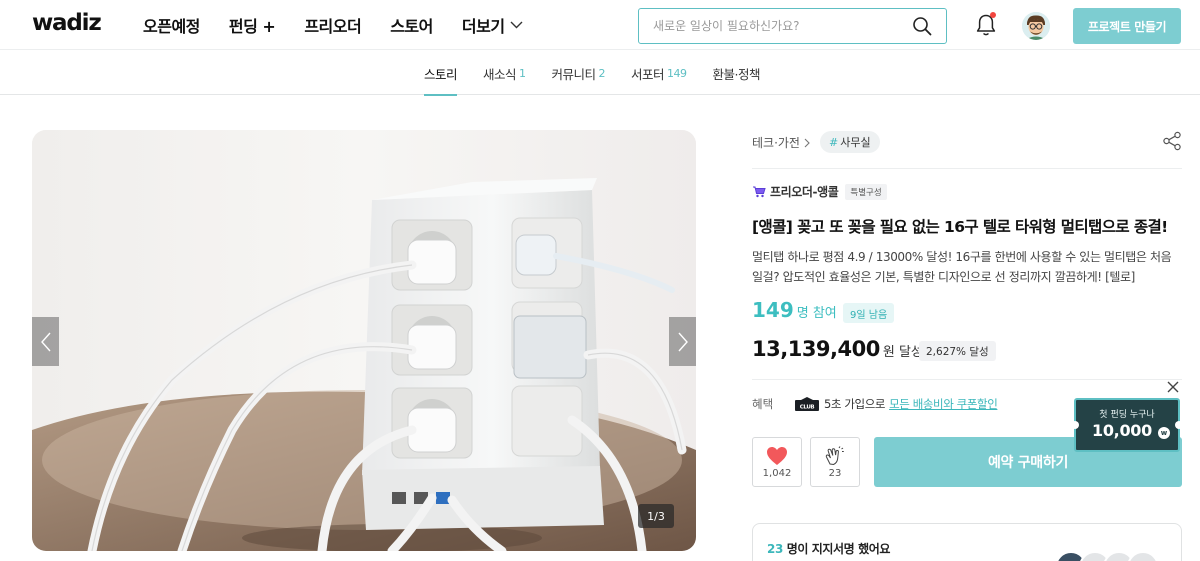 This screenshot has height=561, width=1200. Describe the element at coordinates (656, 516) in the screenshot. I see `gallery-counter: 1/3` at that location.